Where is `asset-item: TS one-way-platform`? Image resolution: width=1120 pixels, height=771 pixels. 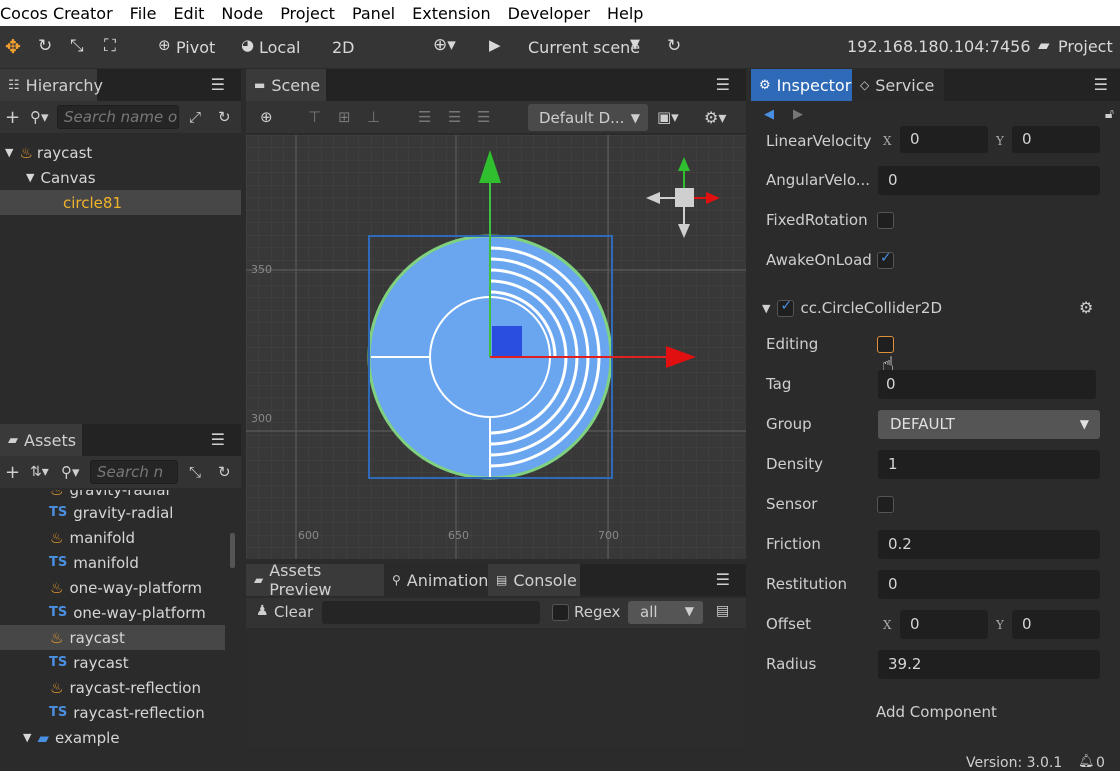 asset-item: TS one-way-platform is located at coordinates (112, 612).